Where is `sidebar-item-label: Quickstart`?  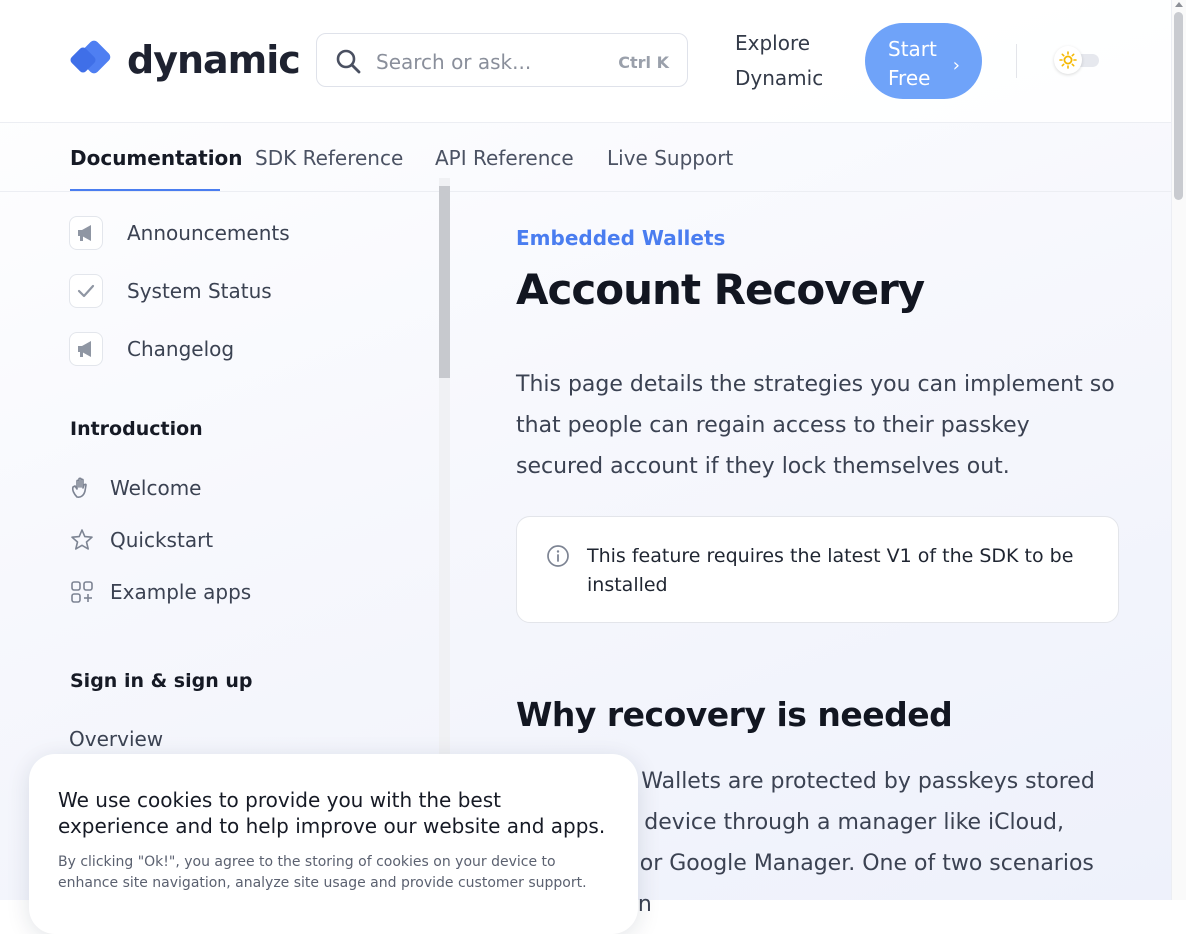 sidebar-item-label: Quickstart is located at coordinates (162, 540).